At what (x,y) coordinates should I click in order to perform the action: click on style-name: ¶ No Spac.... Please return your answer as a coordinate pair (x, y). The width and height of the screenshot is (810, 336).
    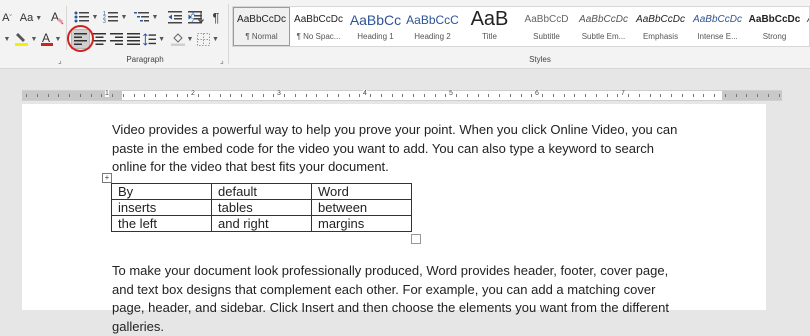
    Looking at the image, I should click on (318, 36).